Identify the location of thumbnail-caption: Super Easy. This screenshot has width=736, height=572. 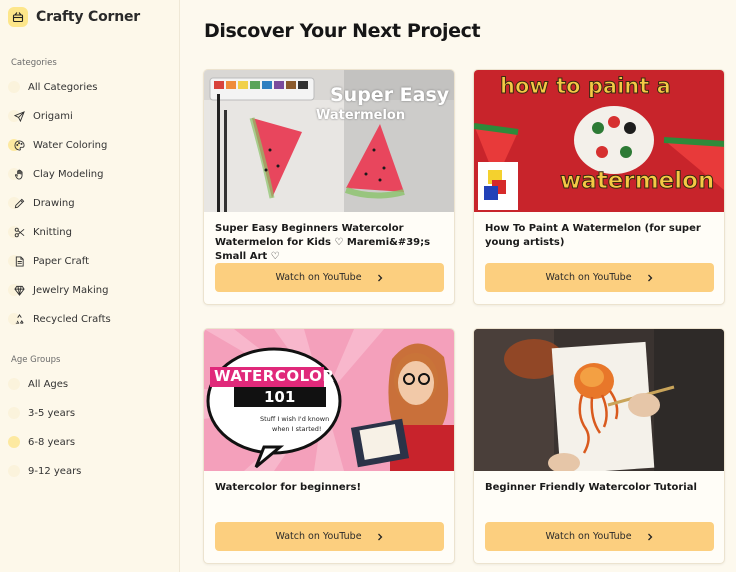
(390, 95).